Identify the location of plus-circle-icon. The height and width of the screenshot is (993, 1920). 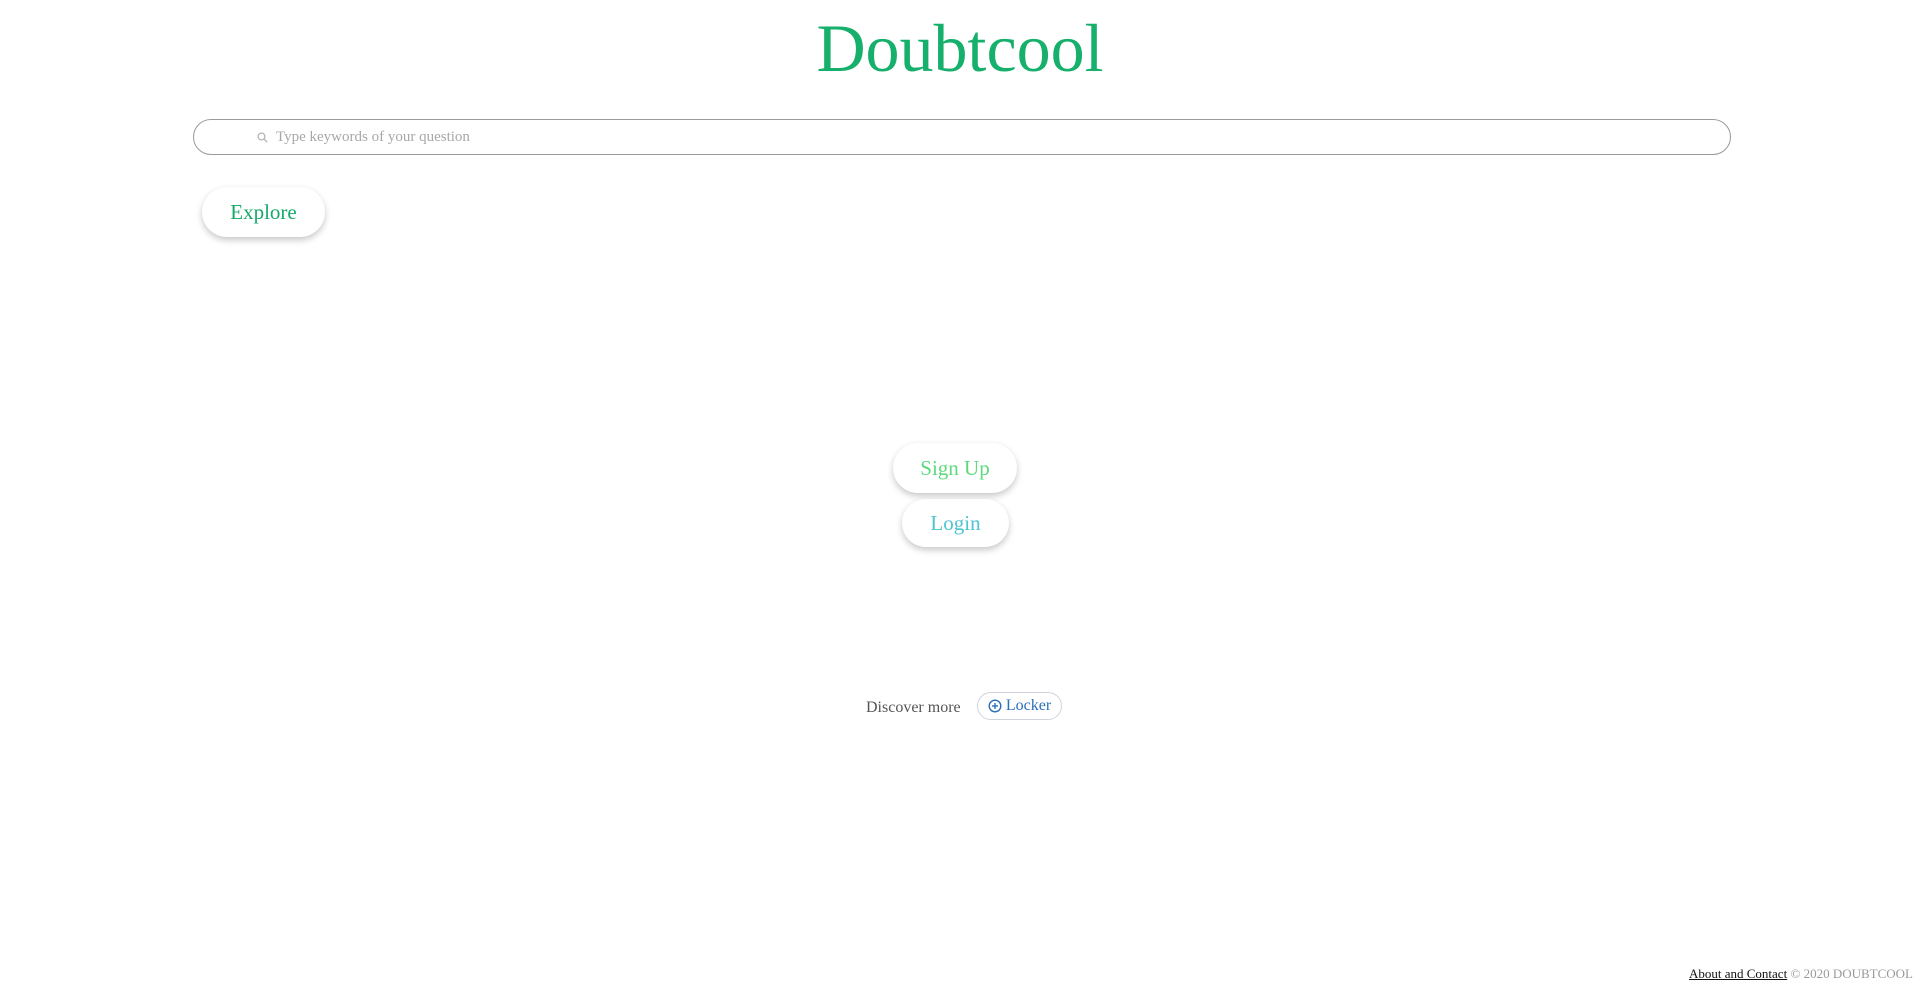
(995, 706).